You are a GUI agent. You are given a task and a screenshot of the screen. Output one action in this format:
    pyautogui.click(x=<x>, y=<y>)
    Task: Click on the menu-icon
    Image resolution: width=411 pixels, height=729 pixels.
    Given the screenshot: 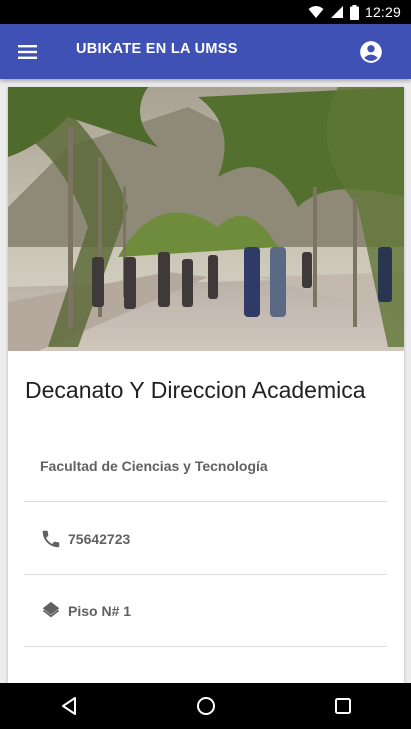 What is the action you would take?
    pyautogui.click(x=27, y=52)
    